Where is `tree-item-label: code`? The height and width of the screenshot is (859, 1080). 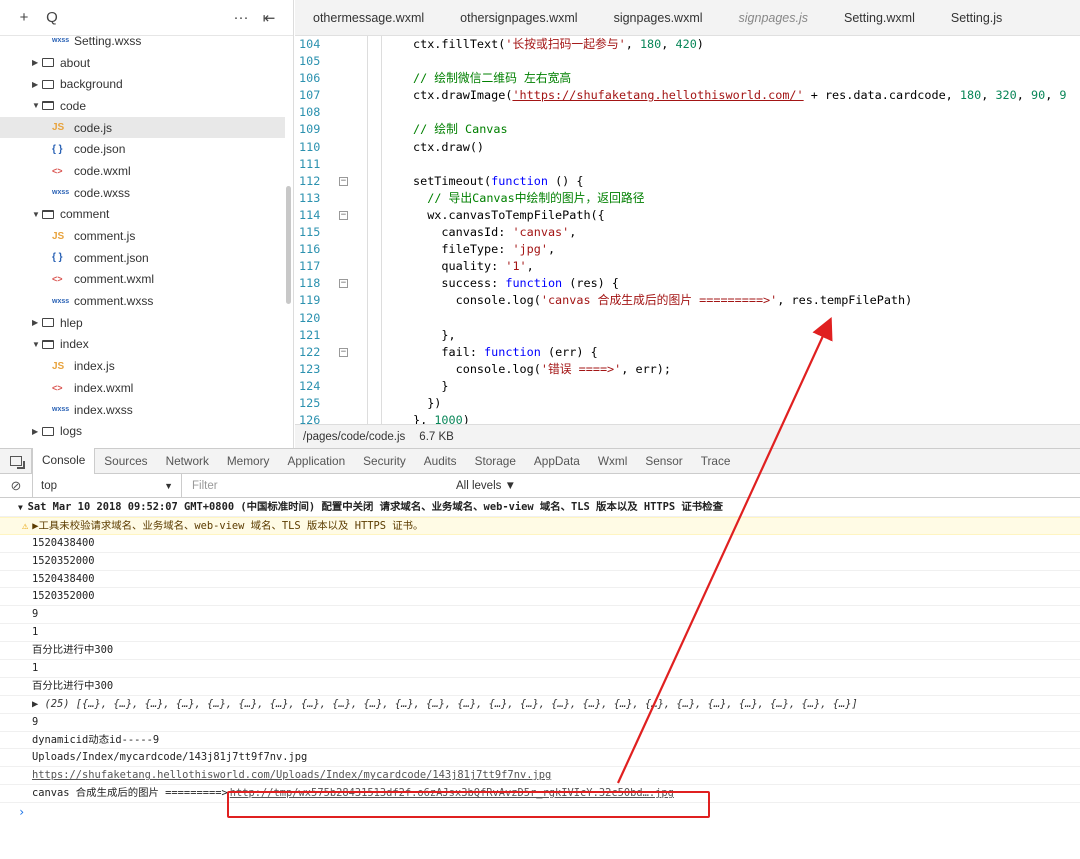
tree-item-label: code is located at coordinates (73, 105).